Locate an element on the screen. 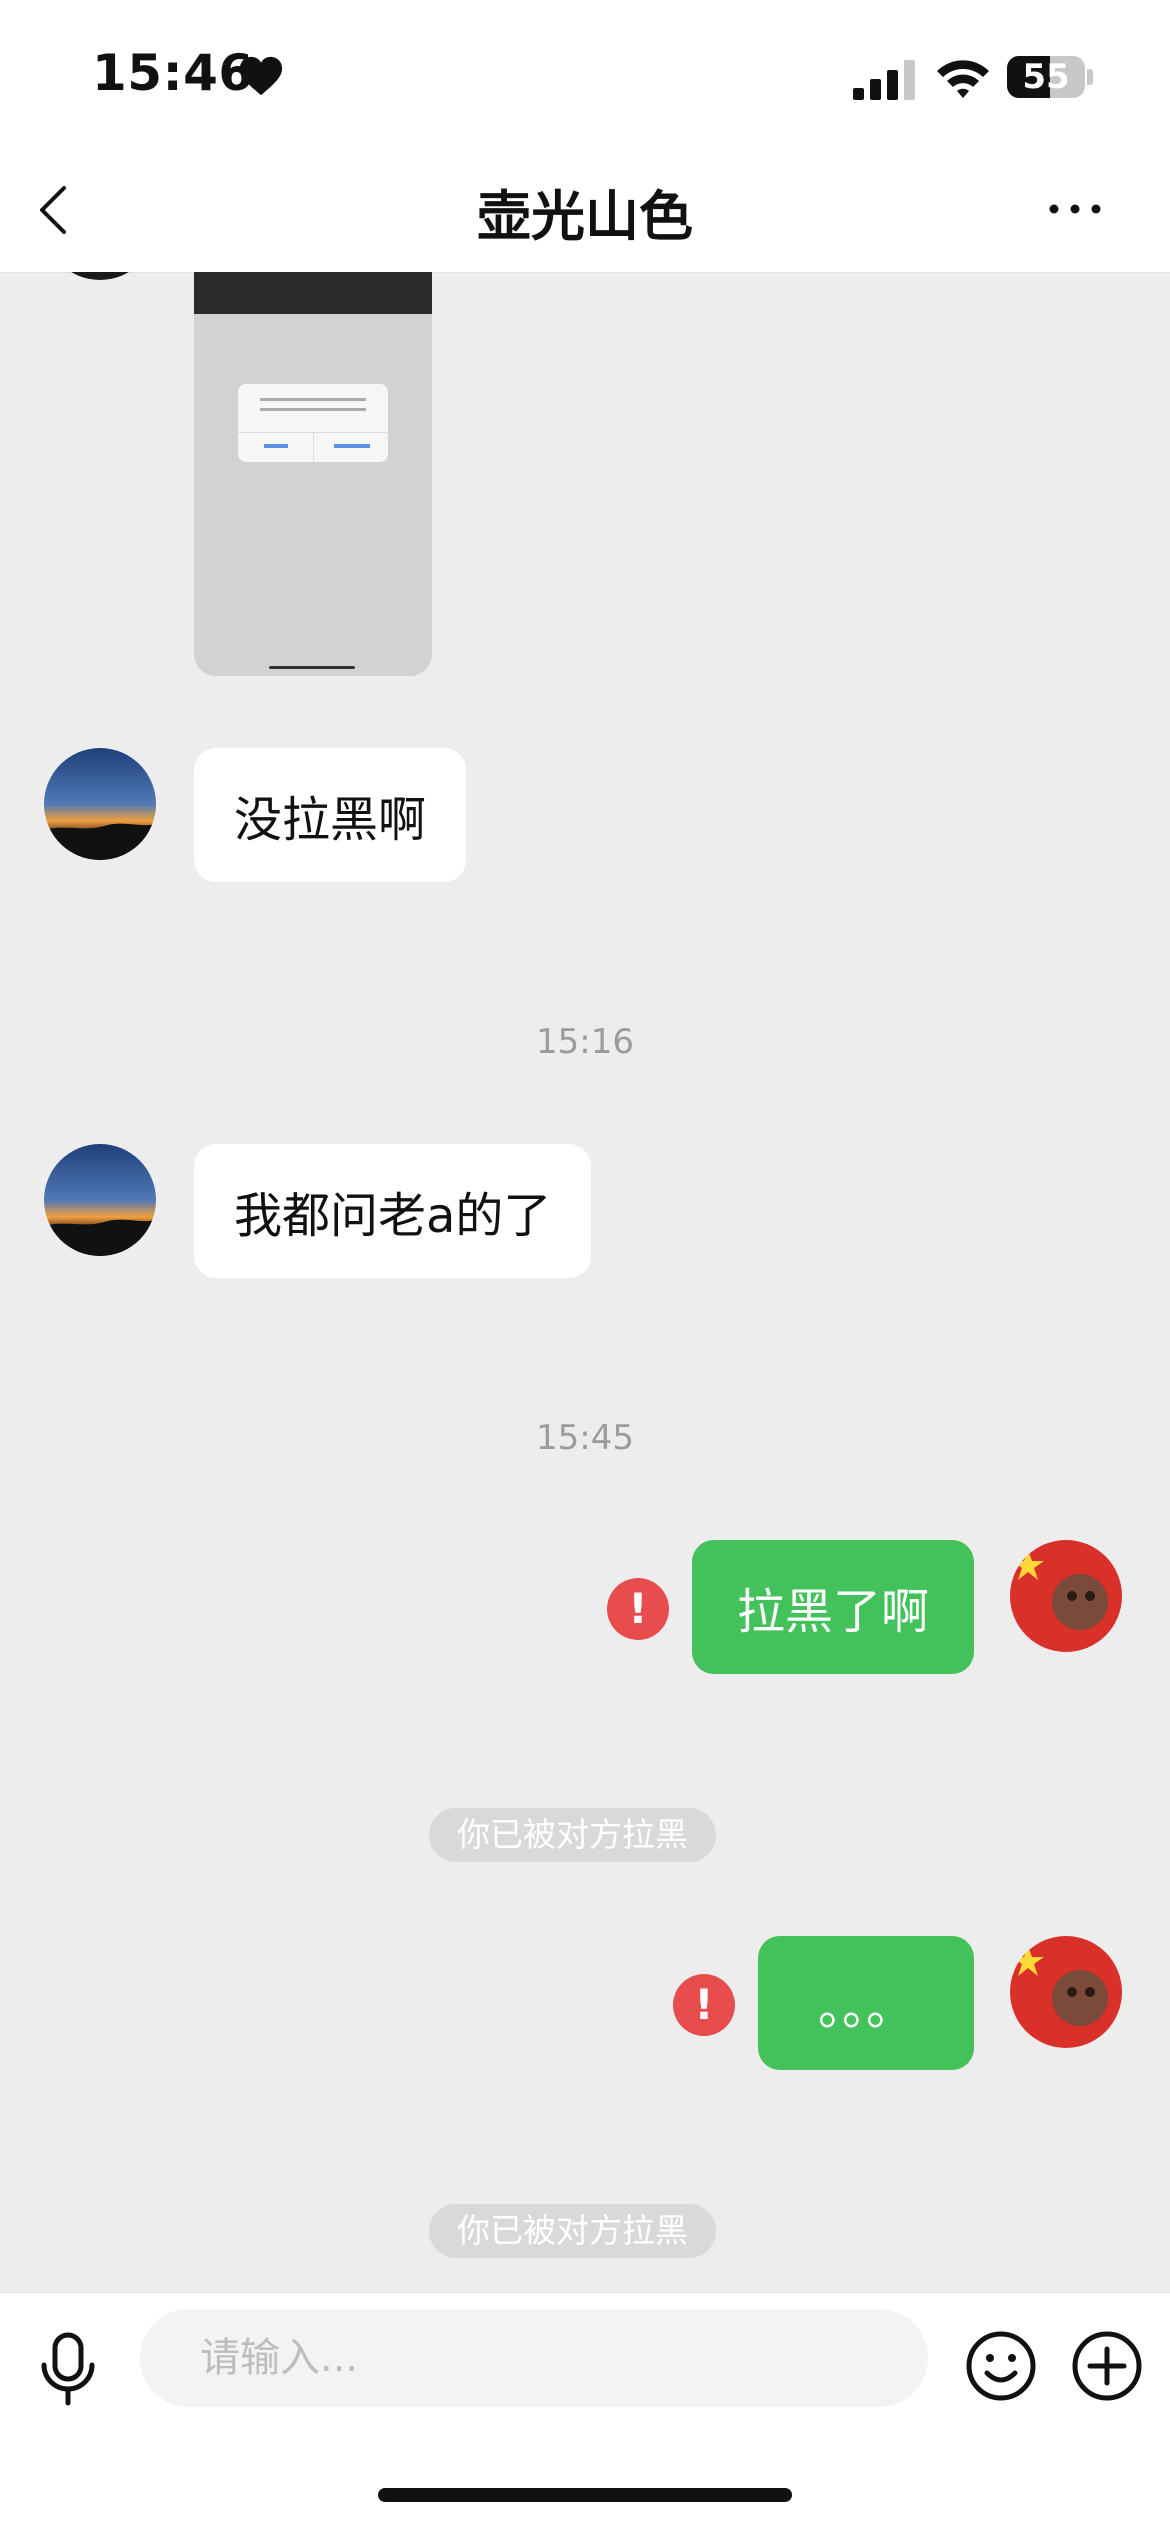 This screenshot has height=2533, width=1170. more-icon is located at coordinates (1075, 209).